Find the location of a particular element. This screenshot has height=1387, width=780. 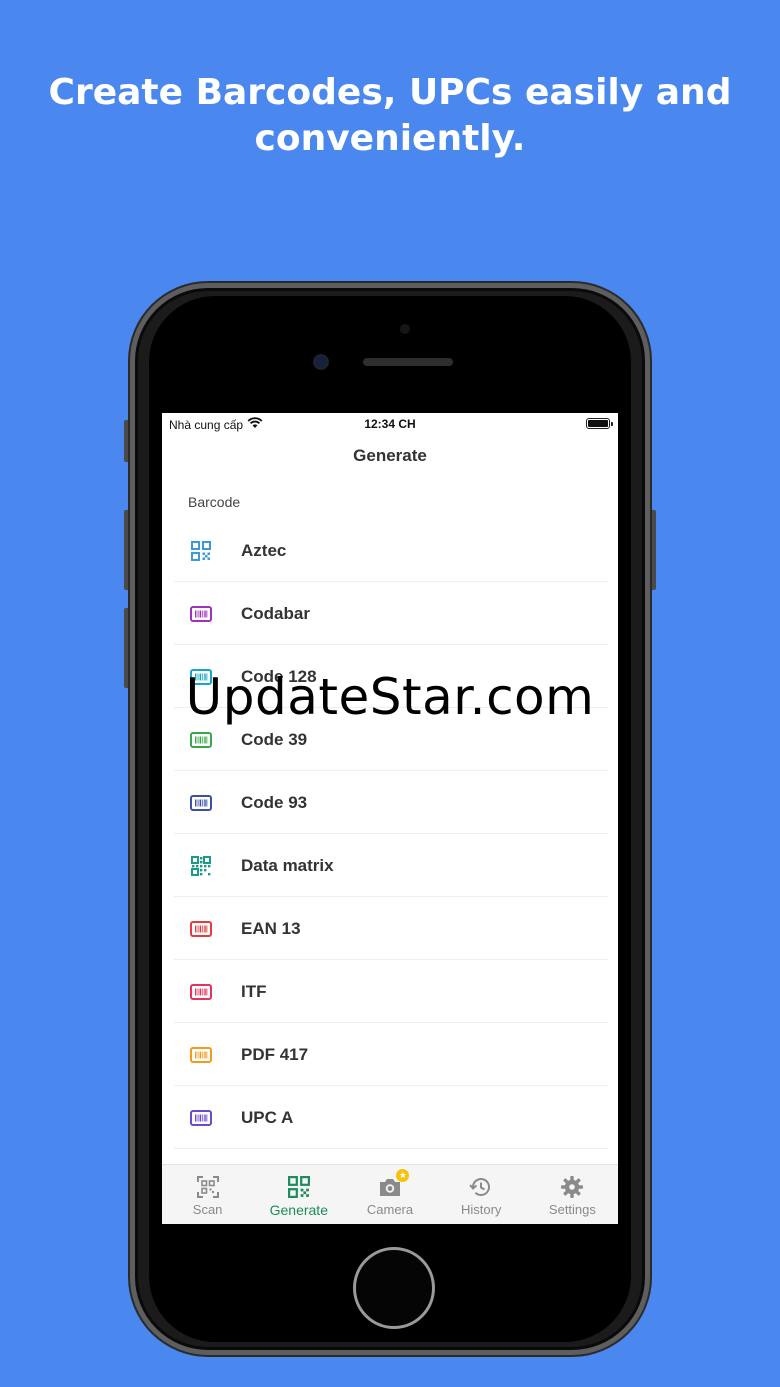

list-item-data-matrix: Data matrix is located at coordinates (390, 865).